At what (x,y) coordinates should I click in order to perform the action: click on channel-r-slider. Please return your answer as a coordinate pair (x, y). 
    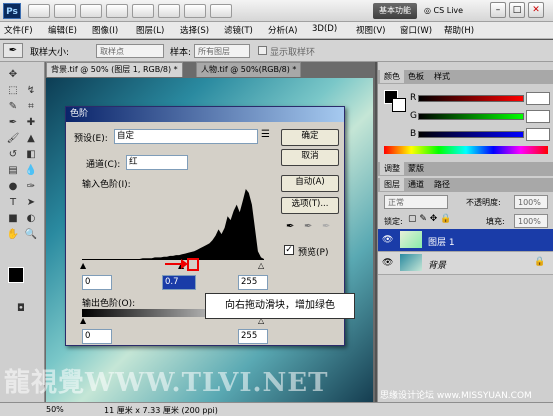
    Looking at the image, I should click on (471, 98).